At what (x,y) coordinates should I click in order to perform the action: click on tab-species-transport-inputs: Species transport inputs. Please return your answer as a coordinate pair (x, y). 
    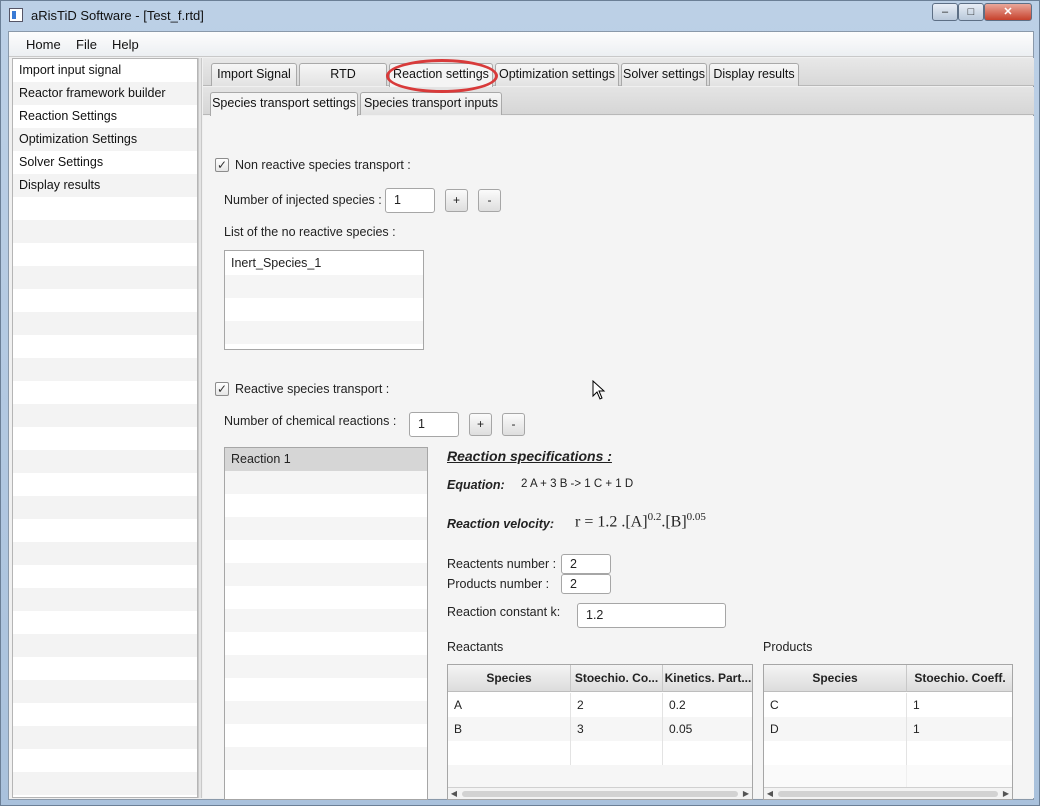
    Looking at the image, I should click on (431, 103).